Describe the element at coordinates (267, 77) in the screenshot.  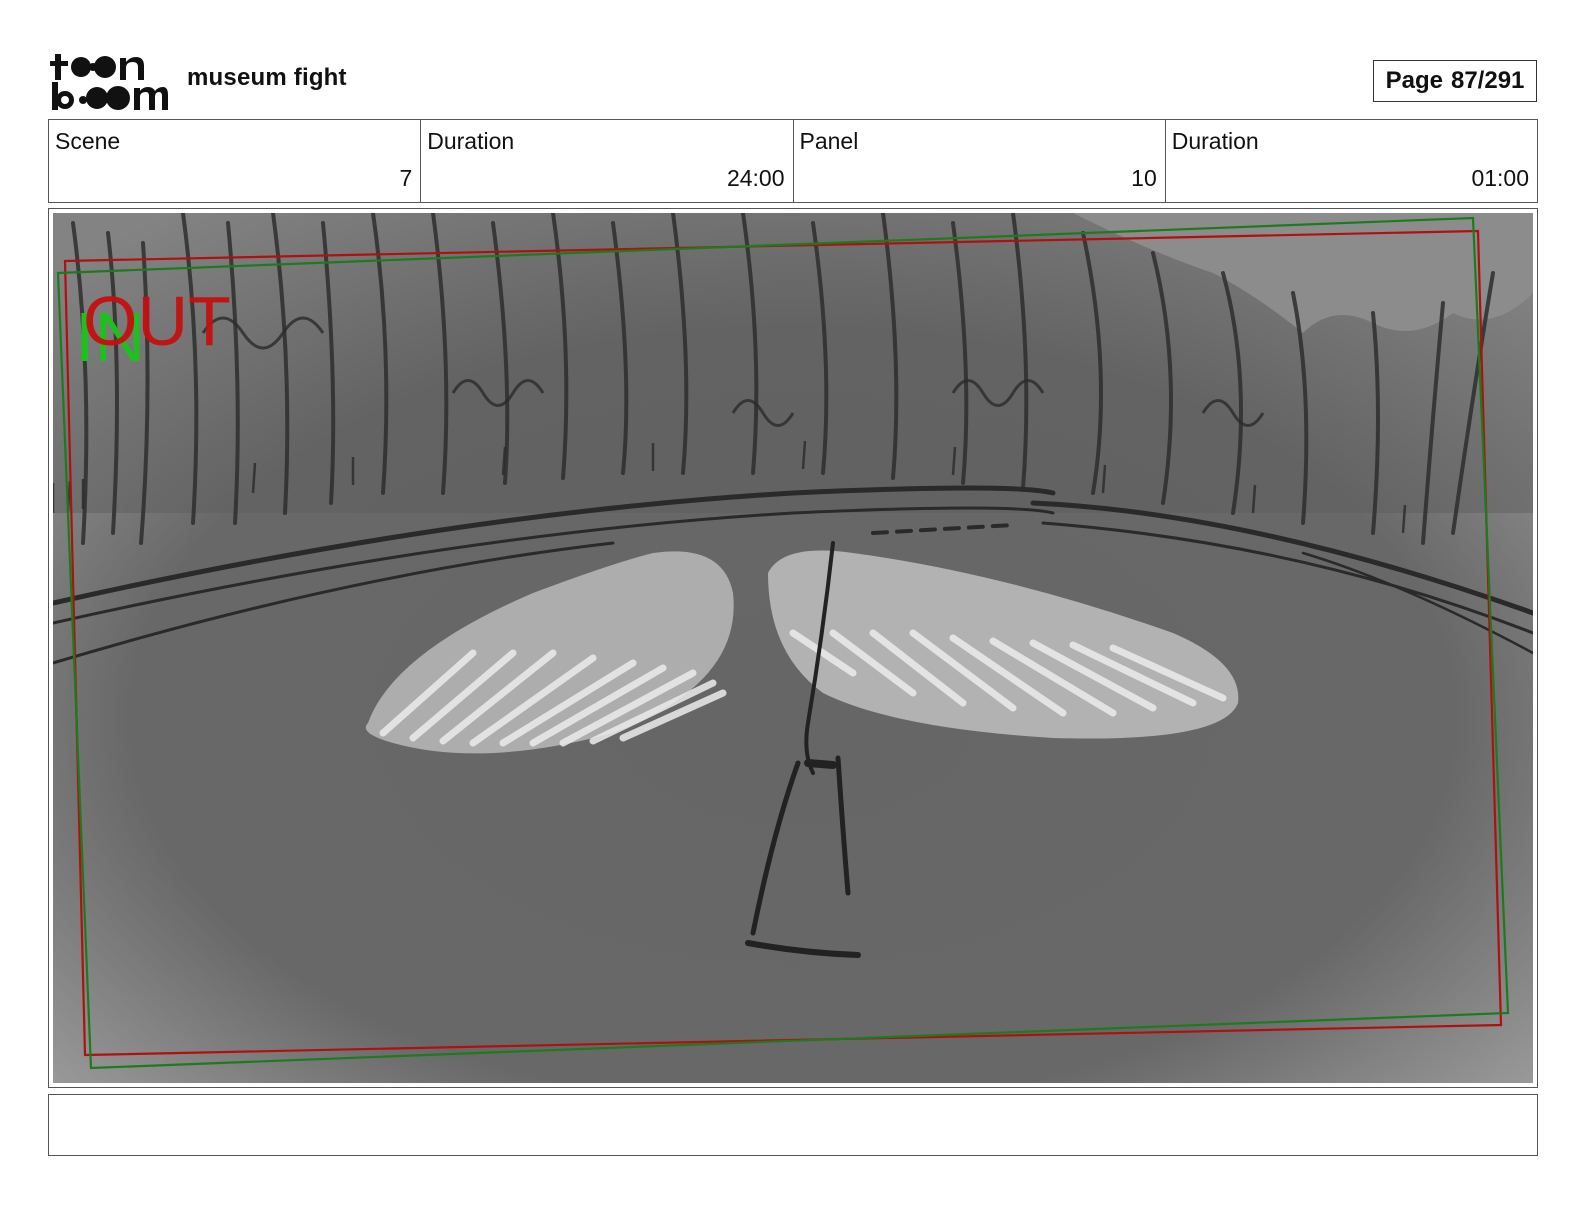
I see `project-title: museum fight` at that location.